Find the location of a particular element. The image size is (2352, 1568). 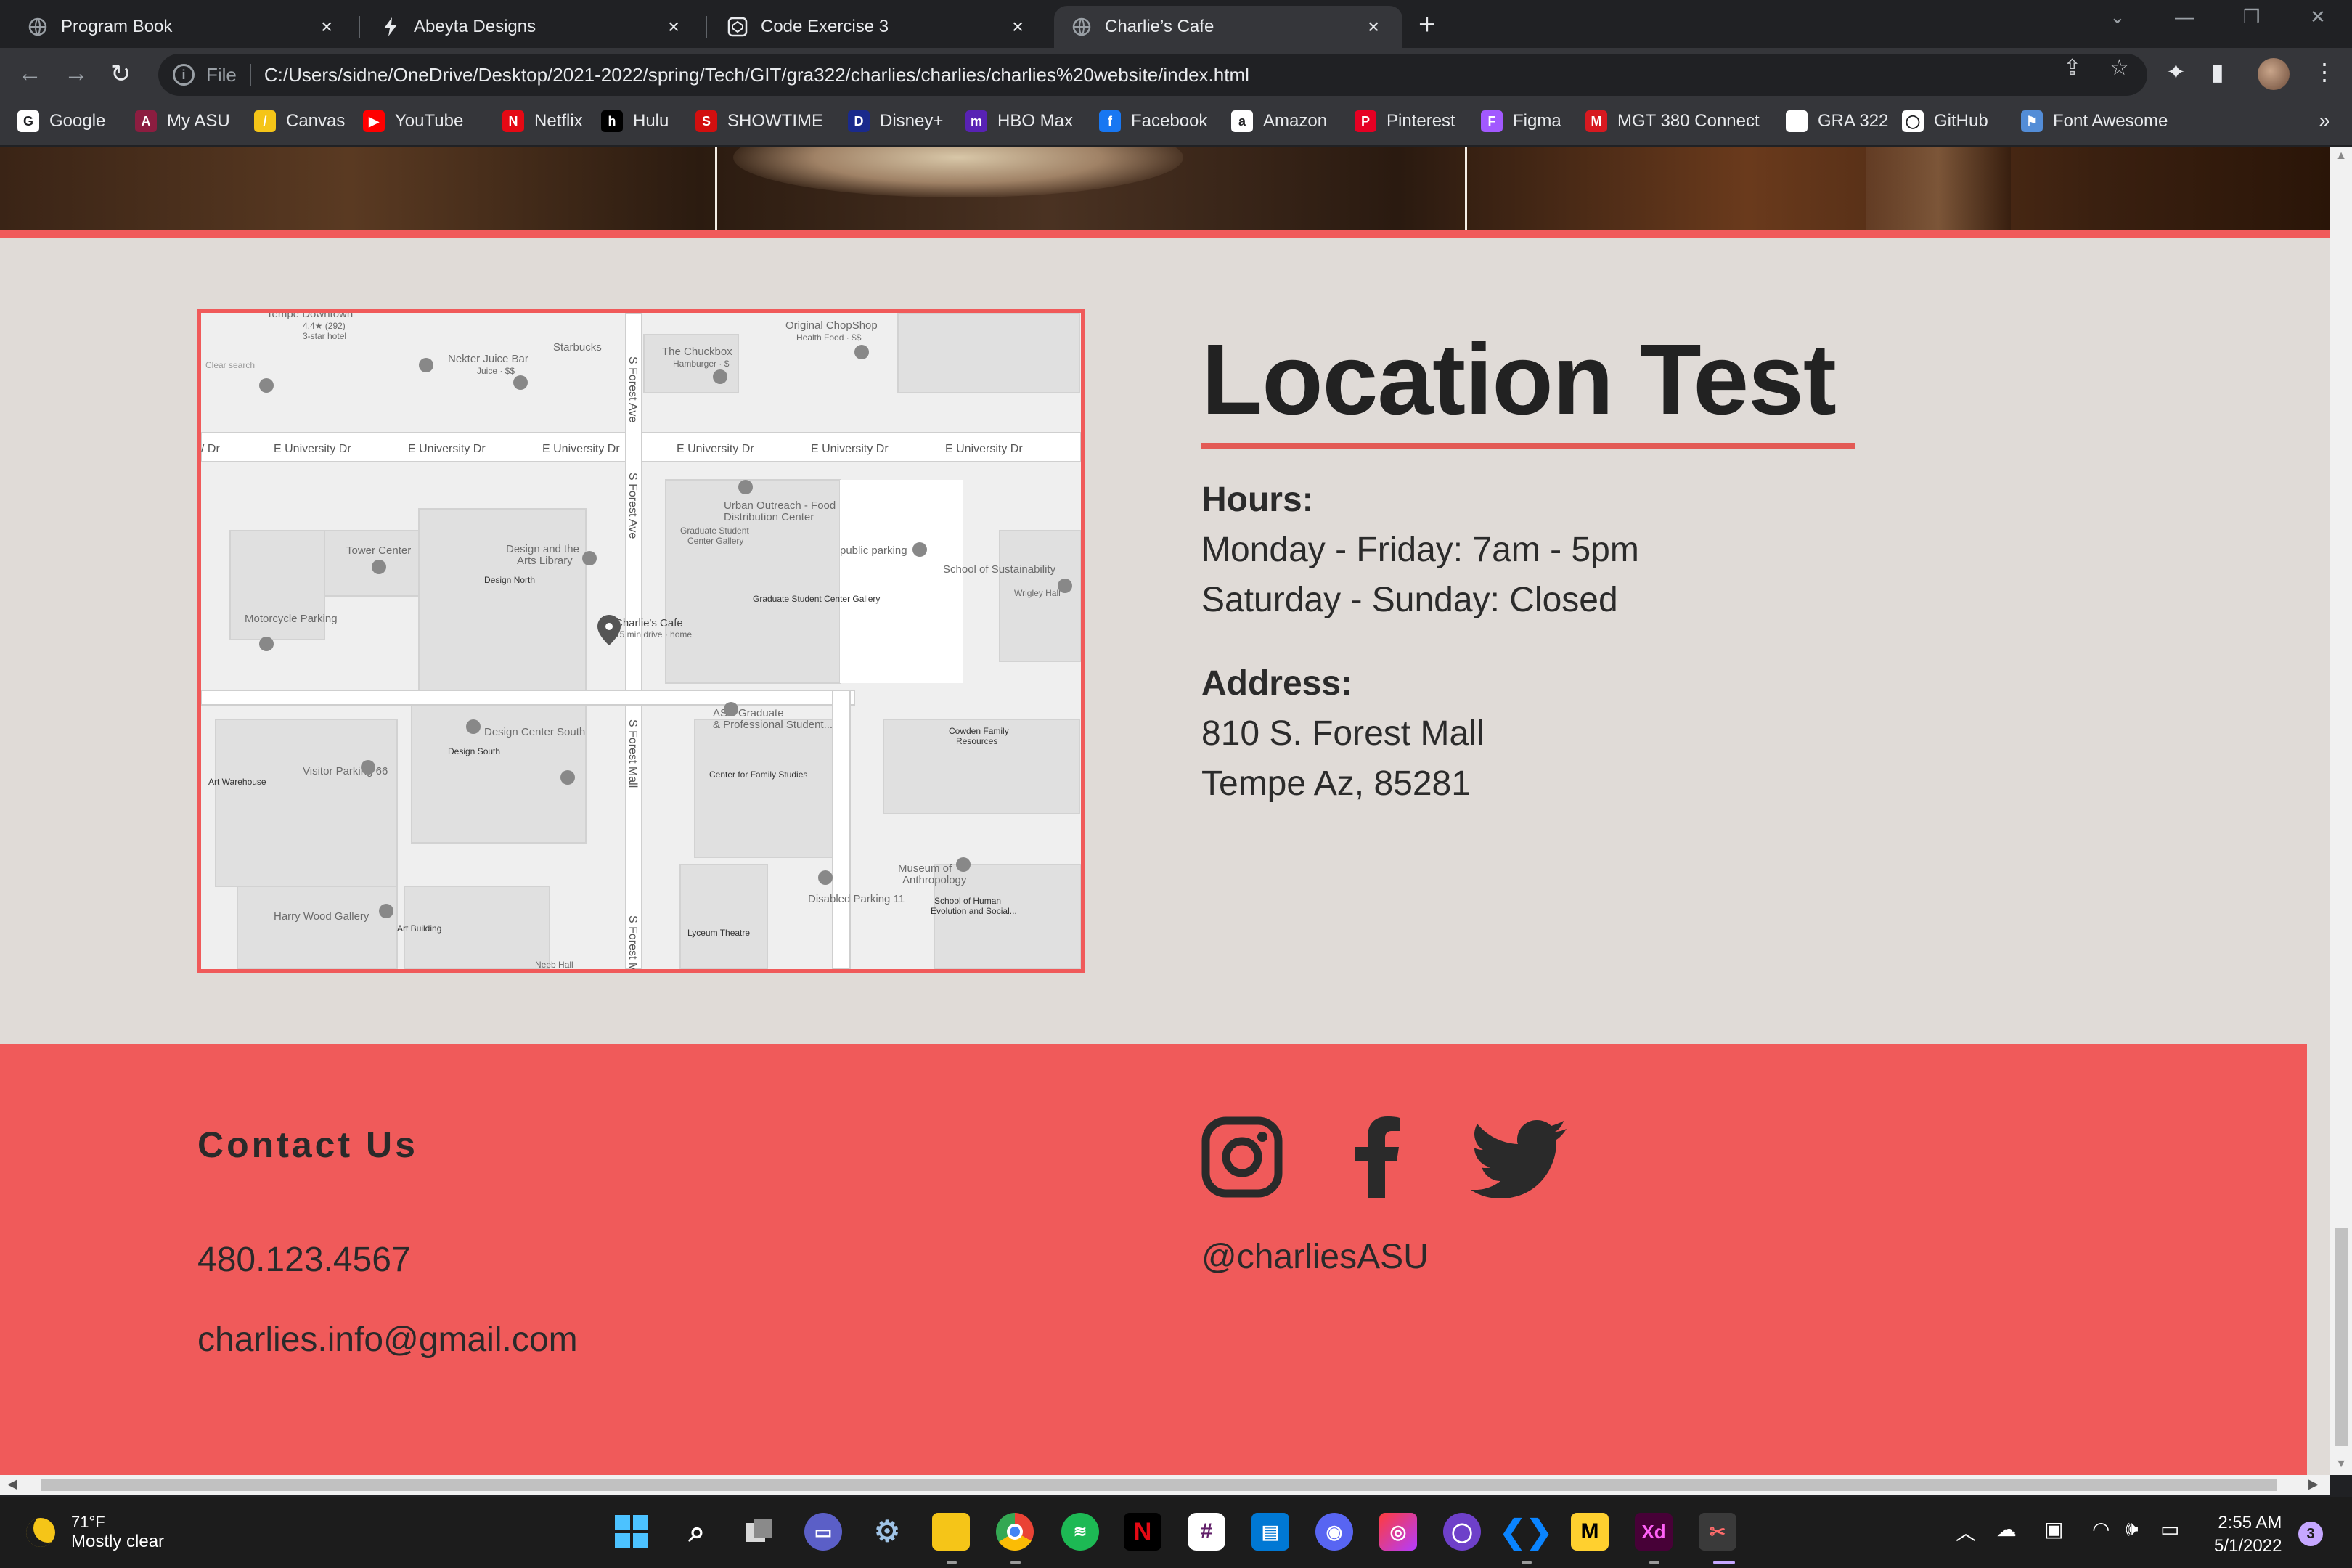

minimize-icon: — is located at coordinates (2184, 17).